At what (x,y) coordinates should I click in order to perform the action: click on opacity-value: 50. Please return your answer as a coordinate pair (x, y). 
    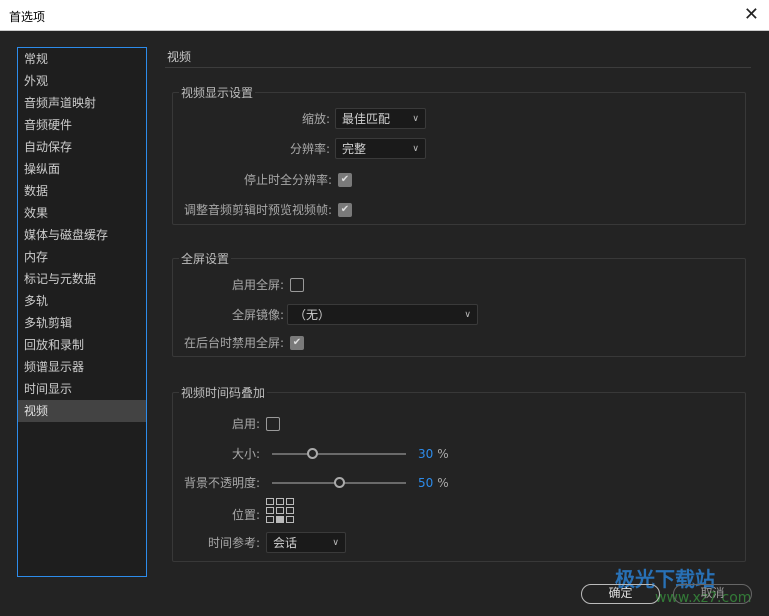
    Looking at the image, I should click on (425, 483).